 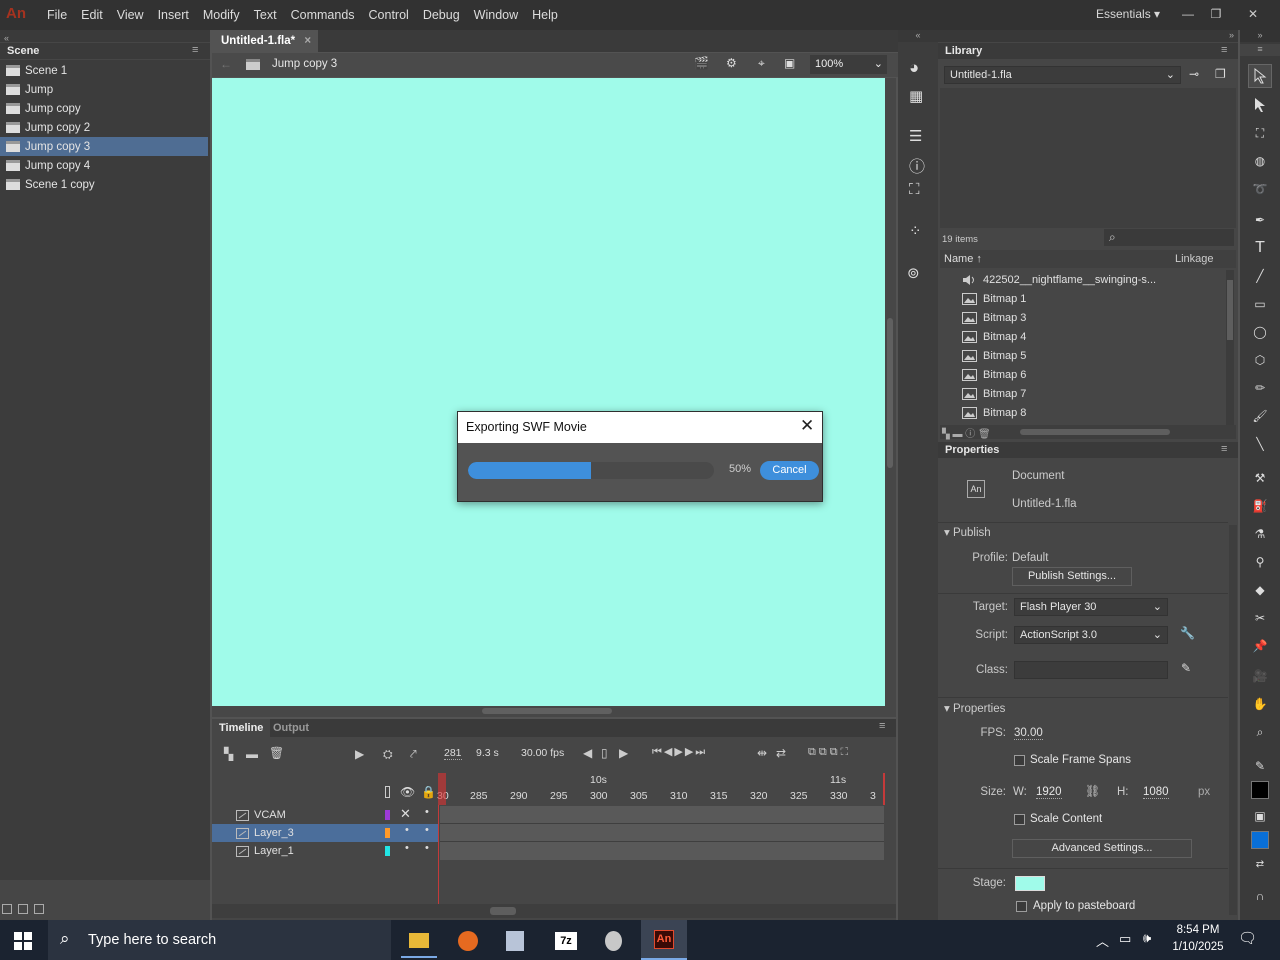 What do you see at coordinates (307, 41) in the screenshot?
I see `tab-close-icon: ×` at bounding box center [307, 41].